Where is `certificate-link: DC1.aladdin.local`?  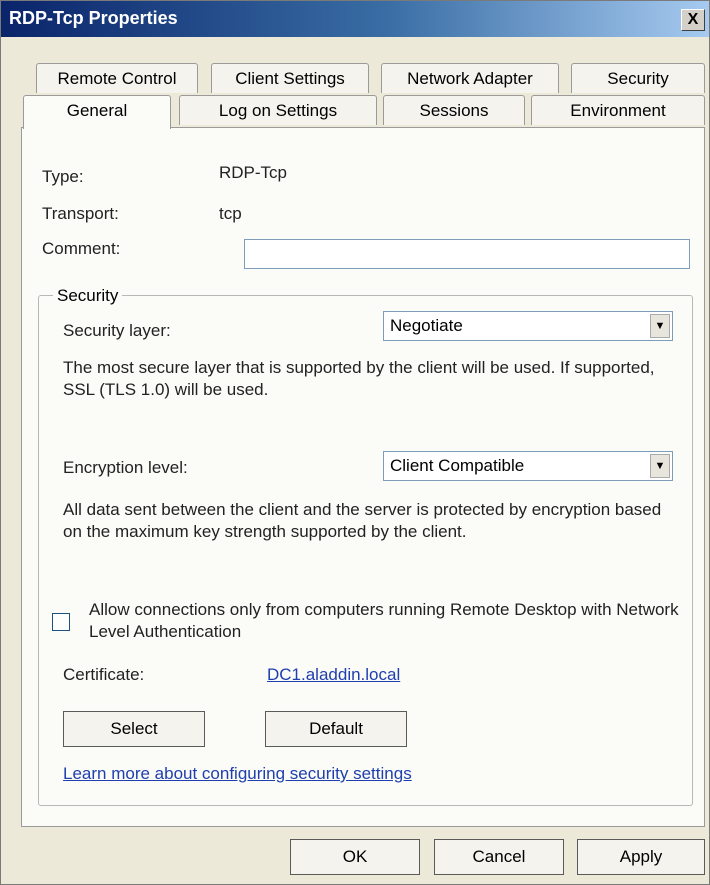 certificate-link: DC1.aladdin.local is located at coordinates (333, 675).